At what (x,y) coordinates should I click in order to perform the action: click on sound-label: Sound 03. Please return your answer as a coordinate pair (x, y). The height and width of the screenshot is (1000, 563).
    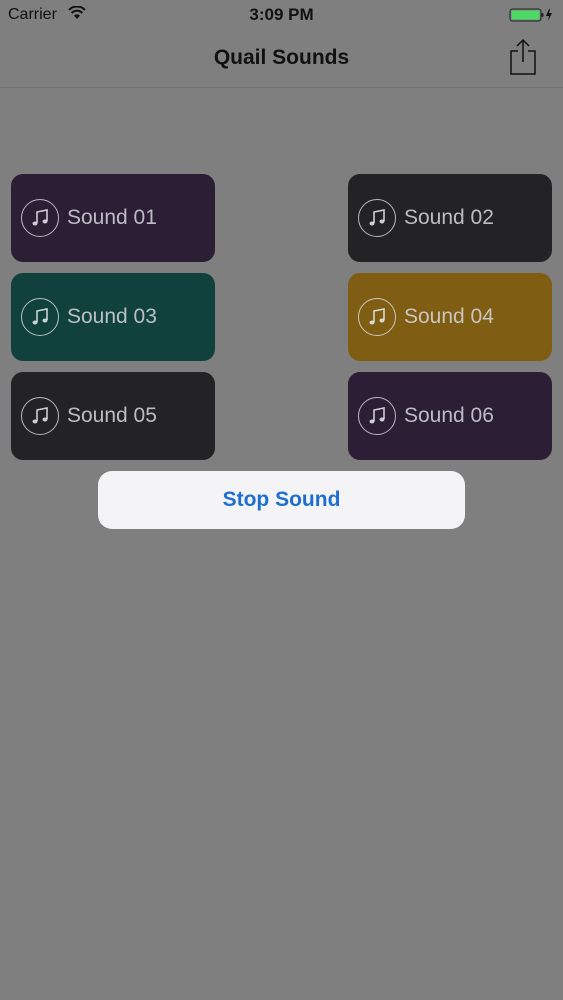
    Looking at the image, I should click on (112, 316).